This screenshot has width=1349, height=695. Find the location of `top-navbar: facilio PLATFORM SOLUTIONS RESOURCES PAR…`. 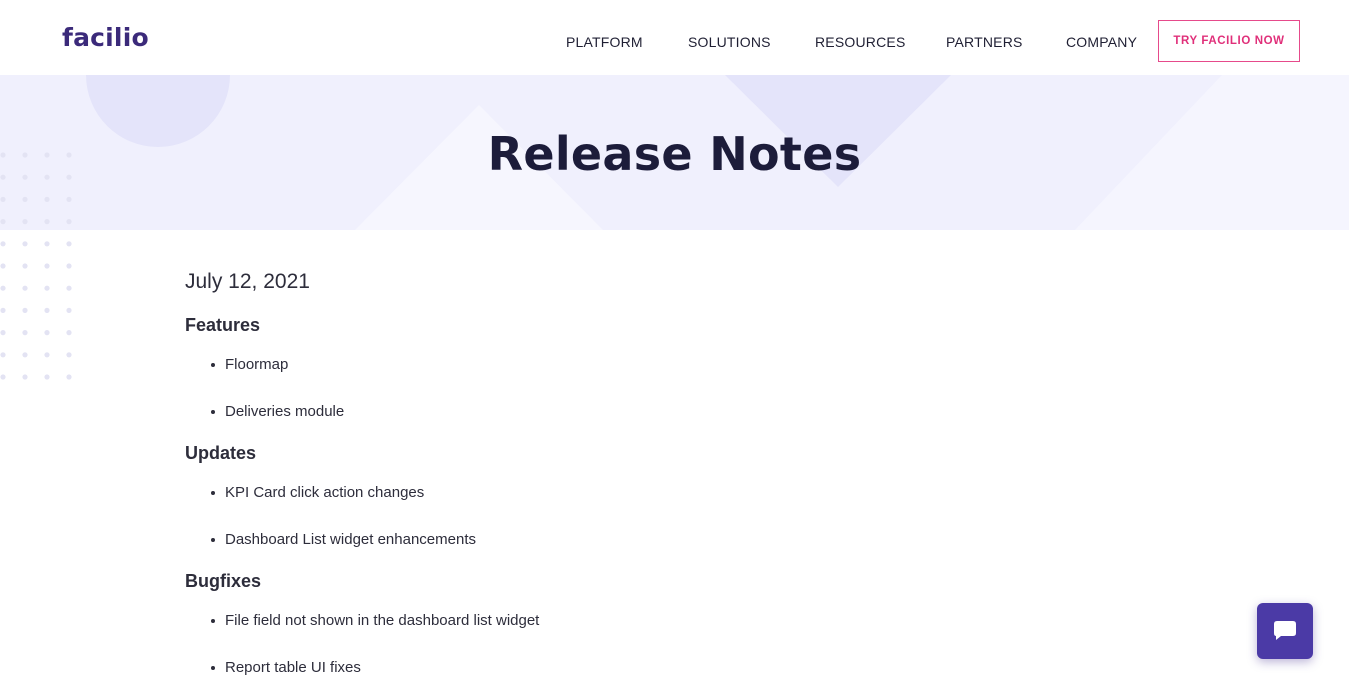

top-navbar: facilio PLATFORM SOLUTIONS RESOURCES PAR… is located at coordinates (674, 37).